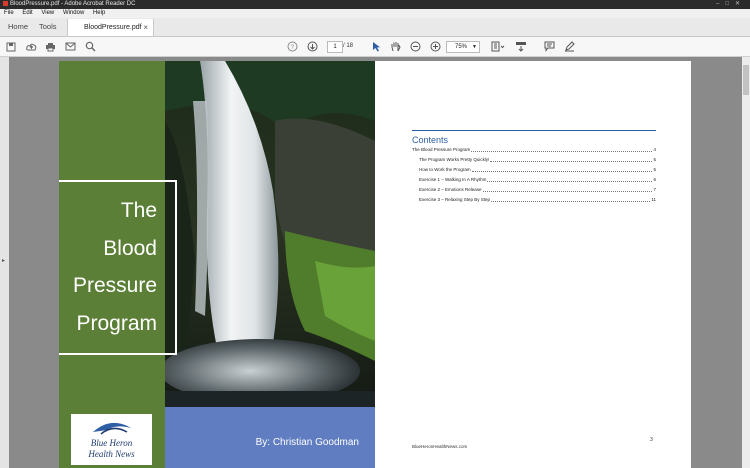 The height and width of the screenshot is (468, 750). What do you see at coordinates (138, 210) in the screenshot?
I see `cover-title-line-1: The` at bounding box center [138, 210].